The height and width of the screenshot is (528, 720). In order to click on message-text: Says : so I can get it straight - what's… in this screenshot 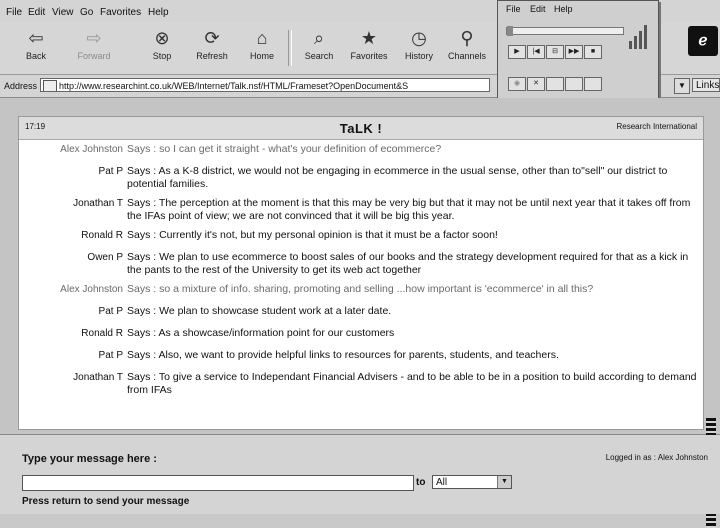, I will do `click(284, 149)`.